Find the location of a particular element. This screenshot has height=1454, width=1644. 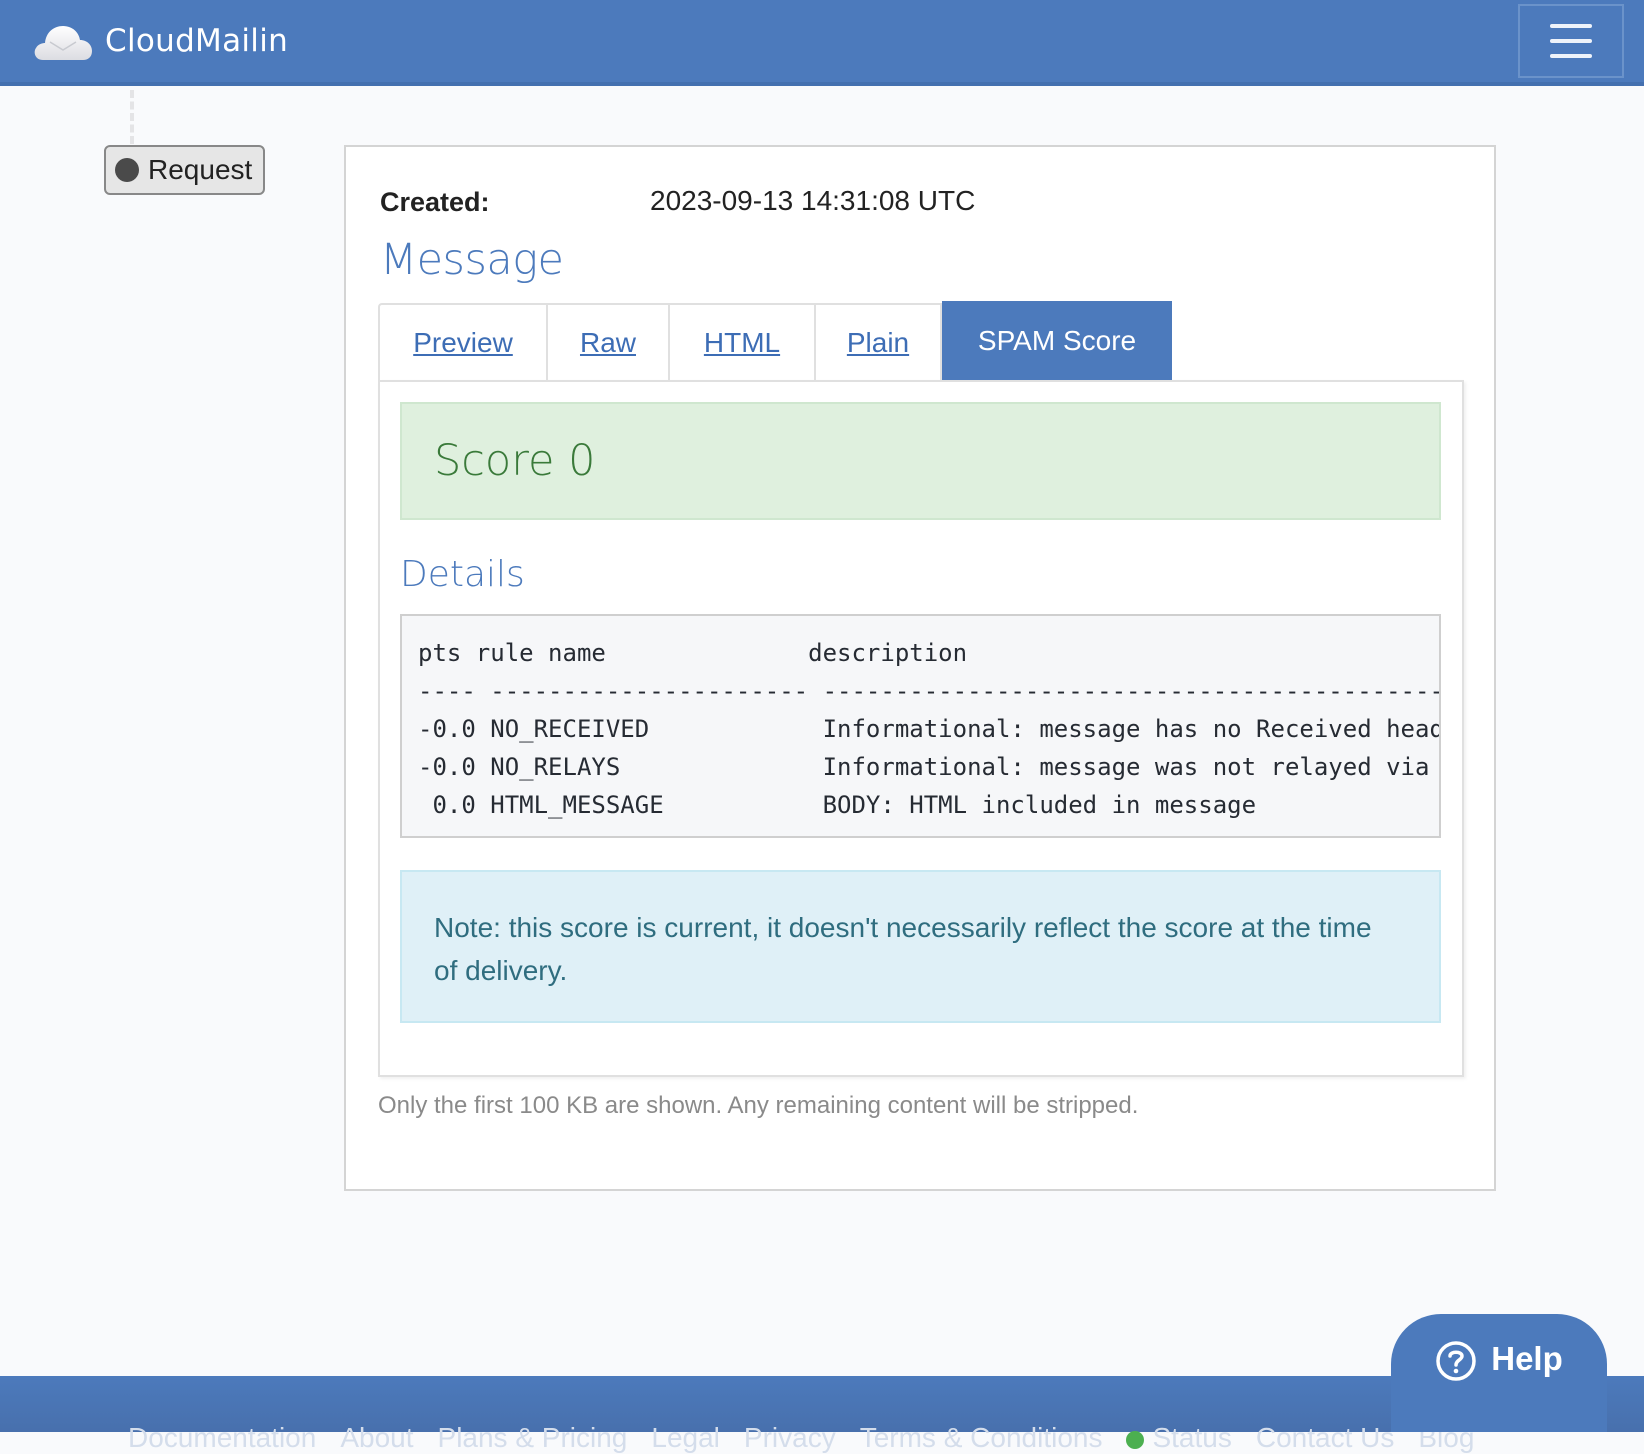

details-heading: Details is located at coordinates (462, 574).